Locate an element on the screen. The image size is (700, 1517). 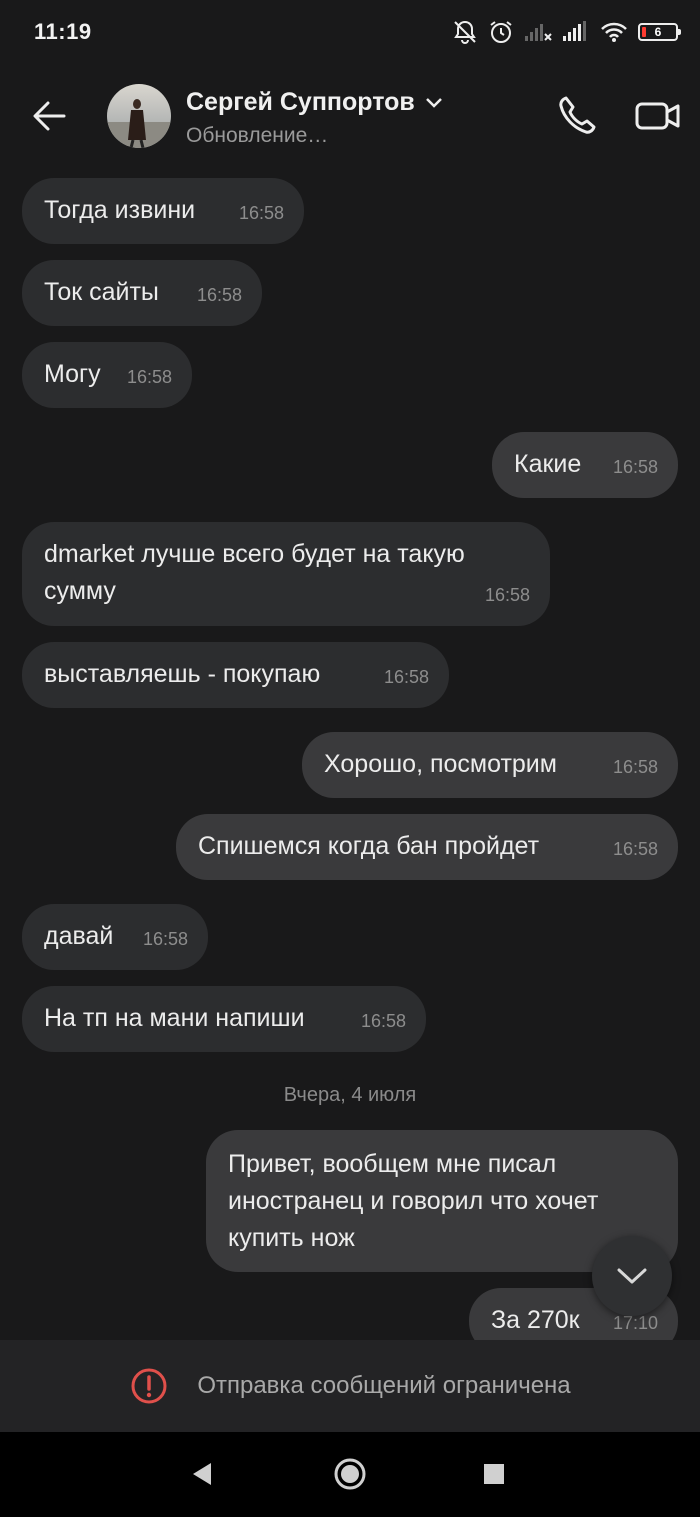
system-navigation-bar is located at coordinates (350, 1474).